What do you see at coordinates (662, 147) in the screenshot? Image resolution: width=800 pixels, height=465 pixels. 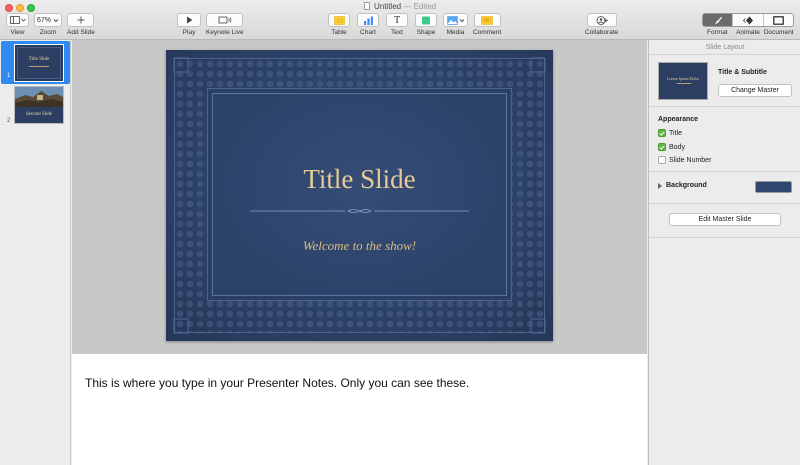 I see `body-checkbox` at bounding box center [662, 147].